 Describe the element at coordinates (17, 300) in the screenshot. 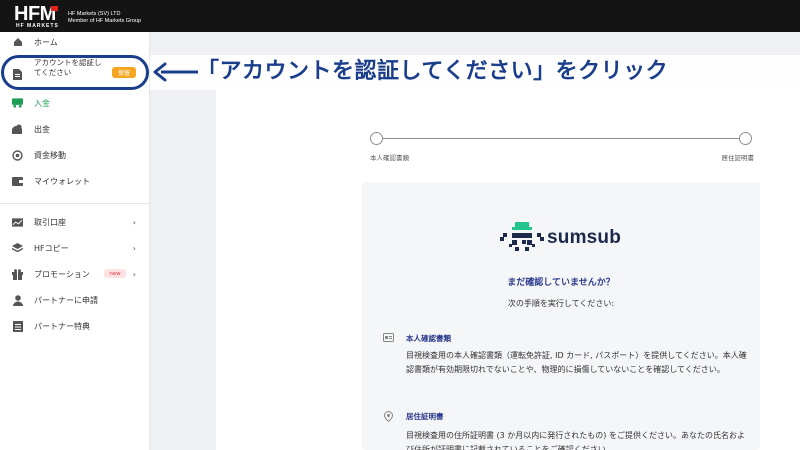

I see `user-icon` at that location.